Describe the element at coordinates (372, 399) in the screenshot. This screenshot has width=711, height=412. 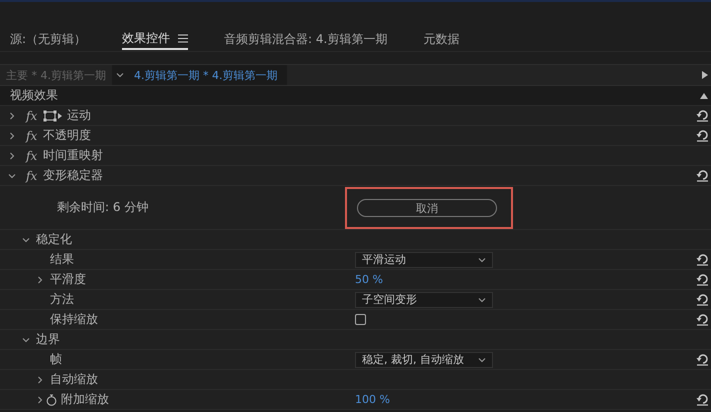
I see `value-field: 100 %` at that location.